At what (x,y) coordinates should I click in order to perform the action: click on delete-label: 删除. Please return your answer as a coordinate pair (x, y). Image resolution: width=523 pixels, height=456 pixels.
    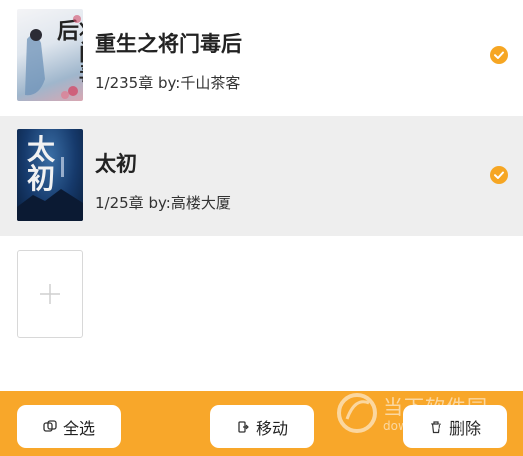
    Looking at the image, I should click on (464, 428).